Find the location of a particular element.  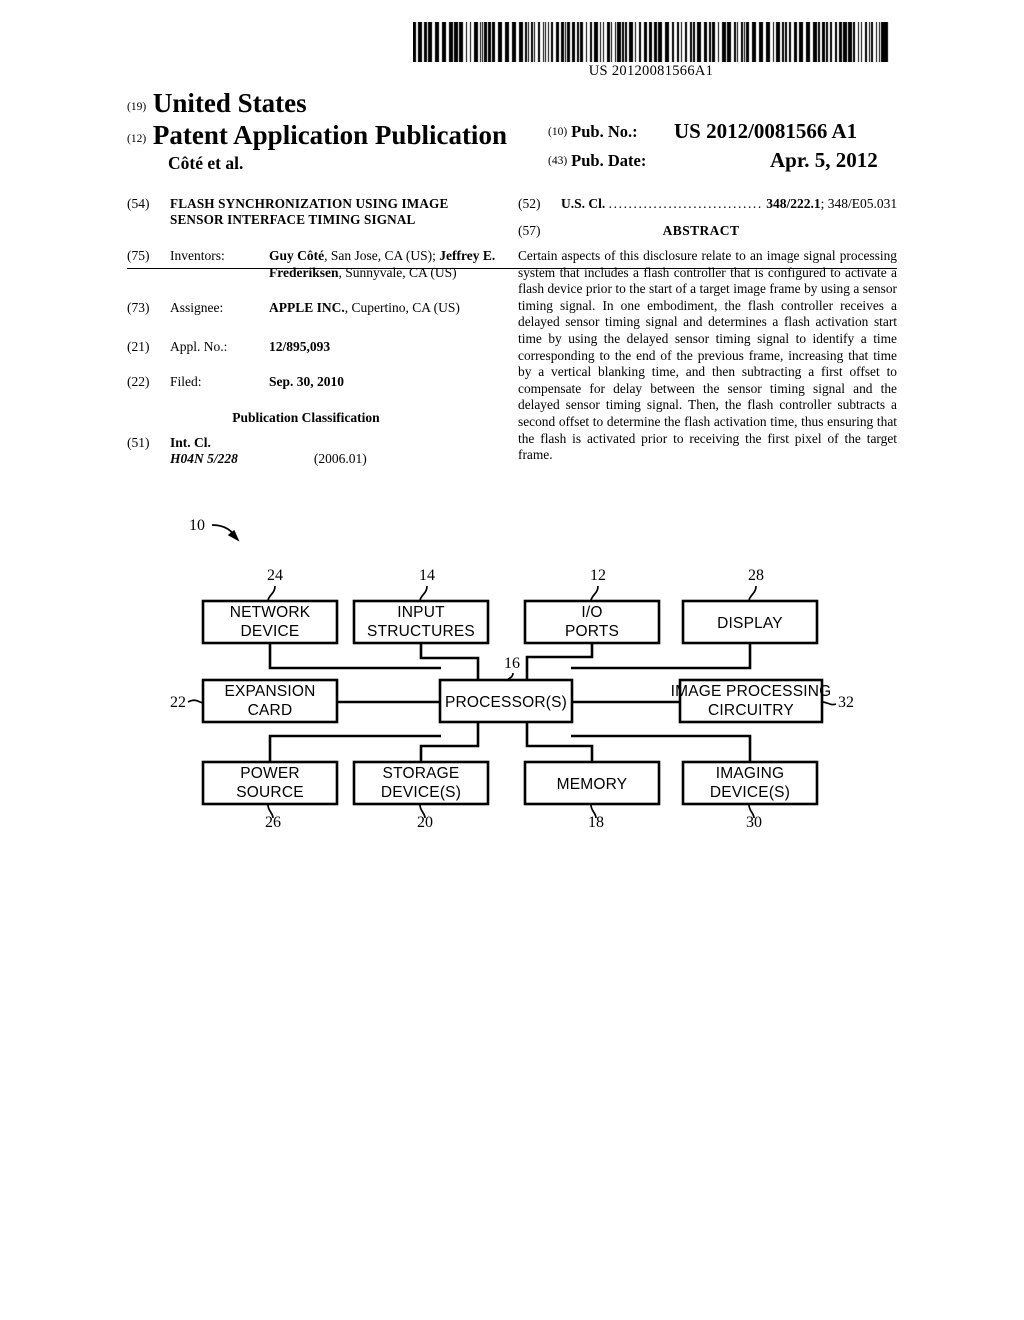

barcode-image is located at coordinates (651, 42).